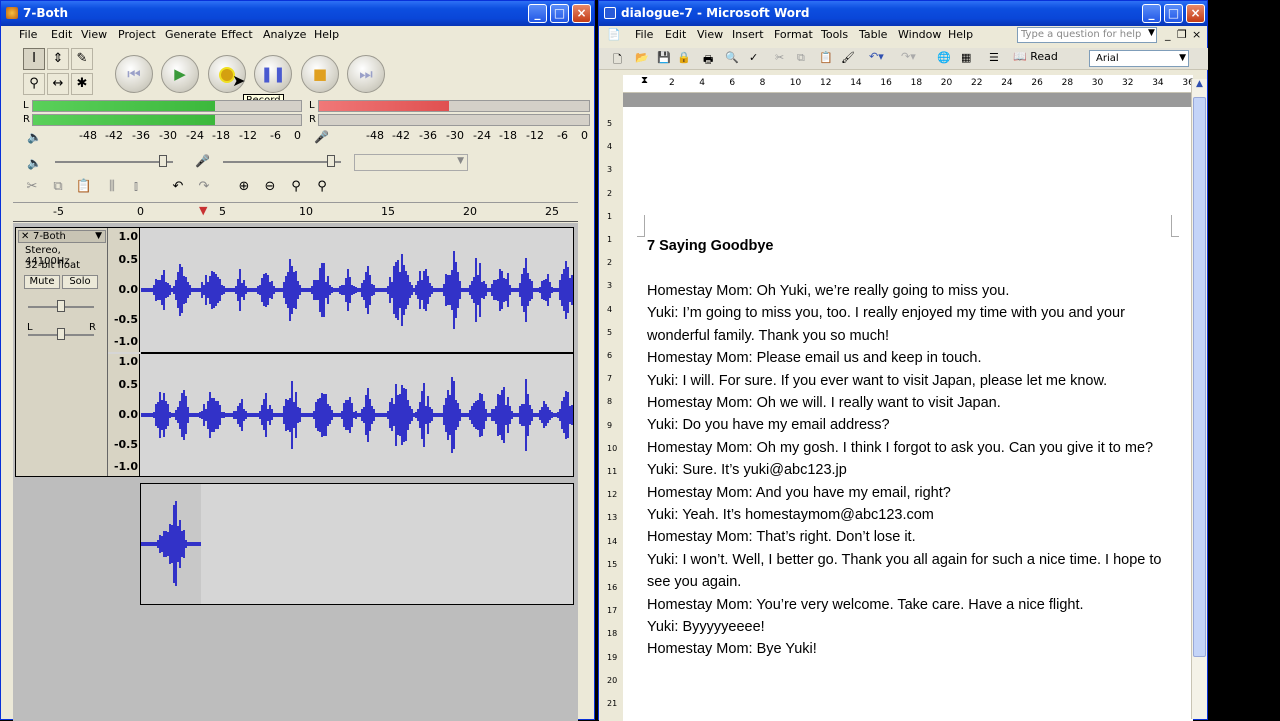 This screenshot has height=721, width=1280. I want to click on audacity-titlebar: 7-Both _ □ ×, so click(297, 13).